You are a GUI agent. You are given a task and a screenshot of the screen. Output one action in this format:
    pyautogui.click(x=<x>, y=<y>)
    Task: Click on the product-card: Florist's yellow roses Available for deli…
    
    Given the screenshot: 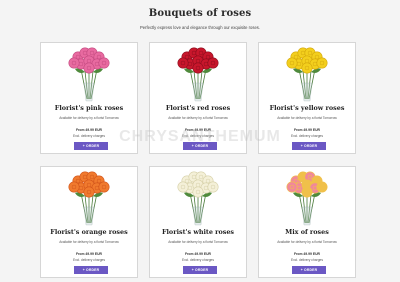 What is the action you would take?
    pyautogui.click(x=307, y=98)
    